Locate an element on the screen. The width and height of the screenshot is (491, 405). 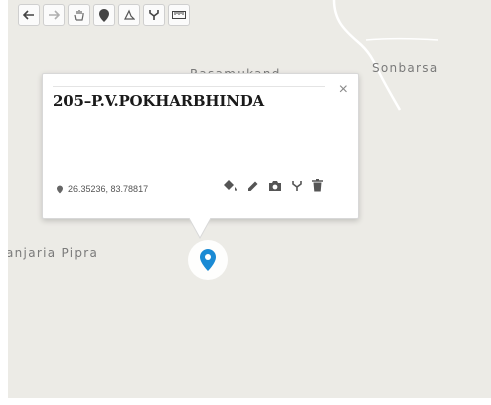
paint-bucket-icon is located at coordinates (230, 185).